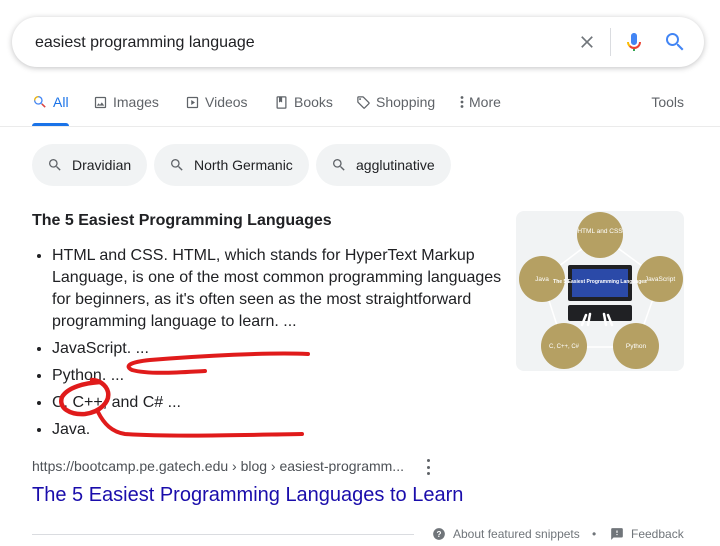 This screenshot has width=720, height=546. I want to click on clear-icon, so click(587, 42).